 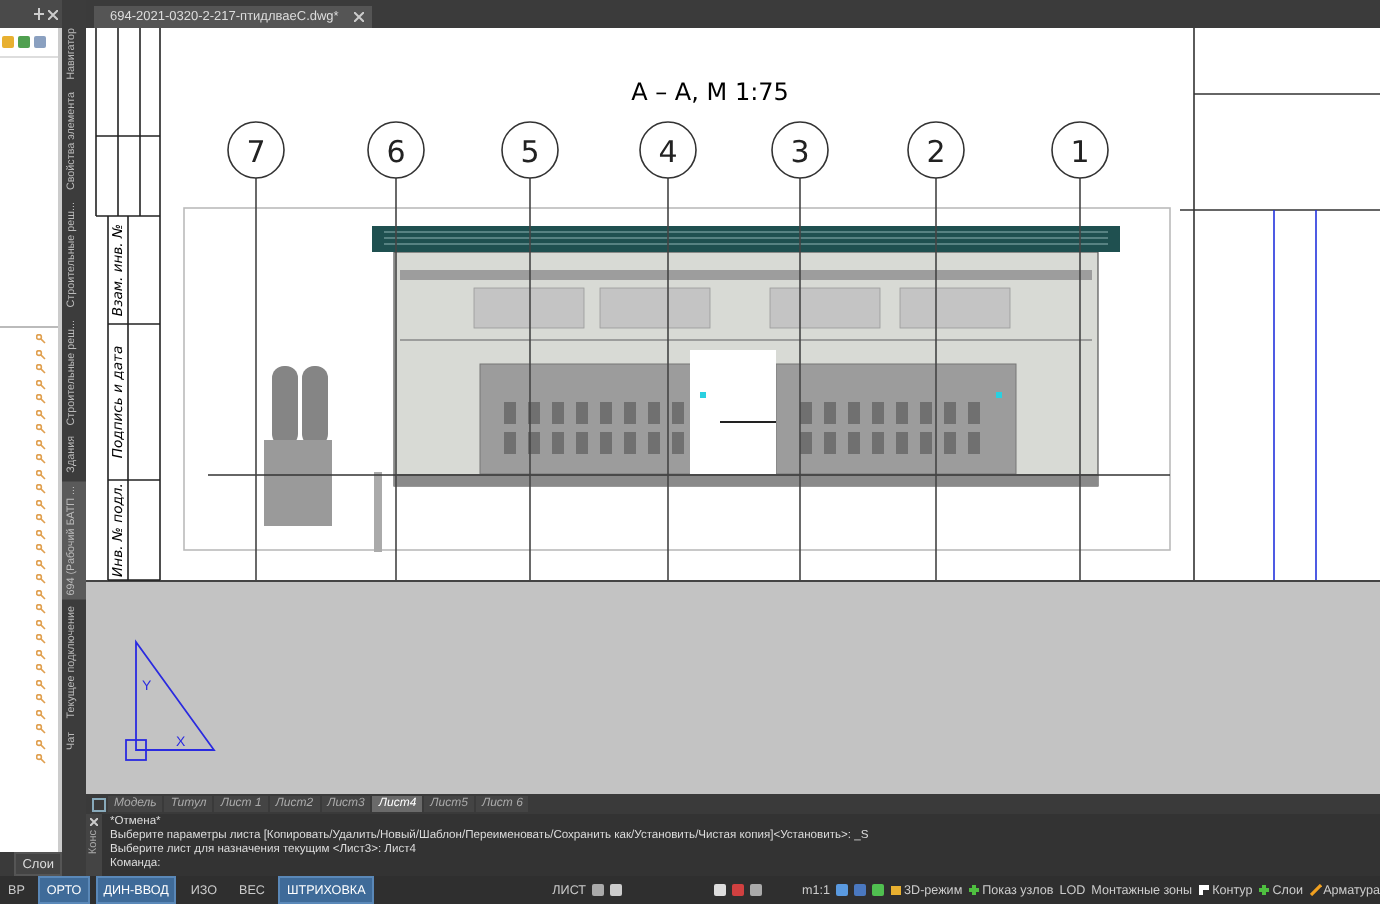 I want to click on axis-label: 4, so click(x=668, y=152).